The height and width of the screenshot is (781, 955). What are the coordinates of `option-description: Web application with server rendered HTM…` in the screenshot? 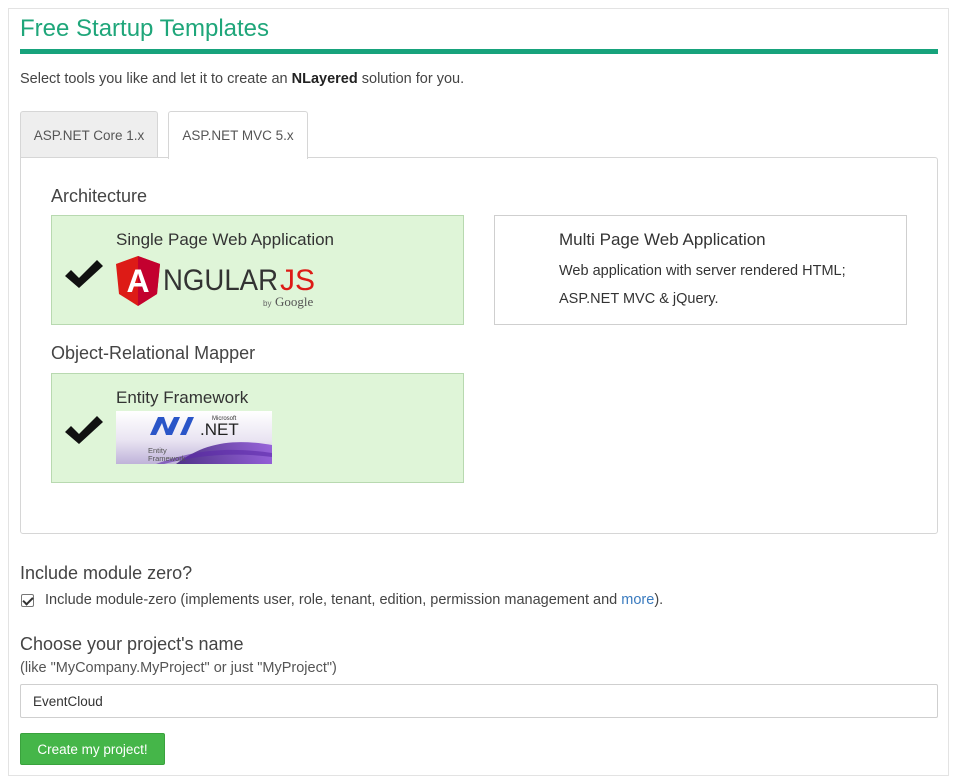 It's located at (702, 285).